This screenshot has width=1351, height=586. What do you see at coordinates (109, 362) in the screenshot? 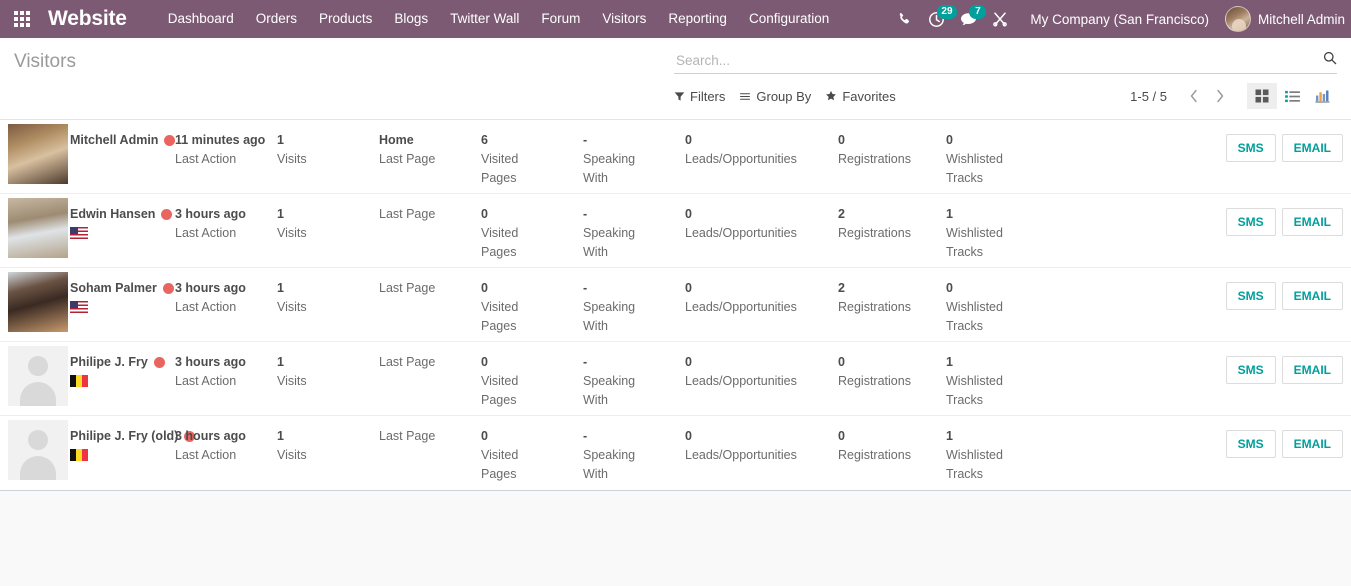
I see `visitor-name: Philipe J. Fry` at bounding box center [109, 362].